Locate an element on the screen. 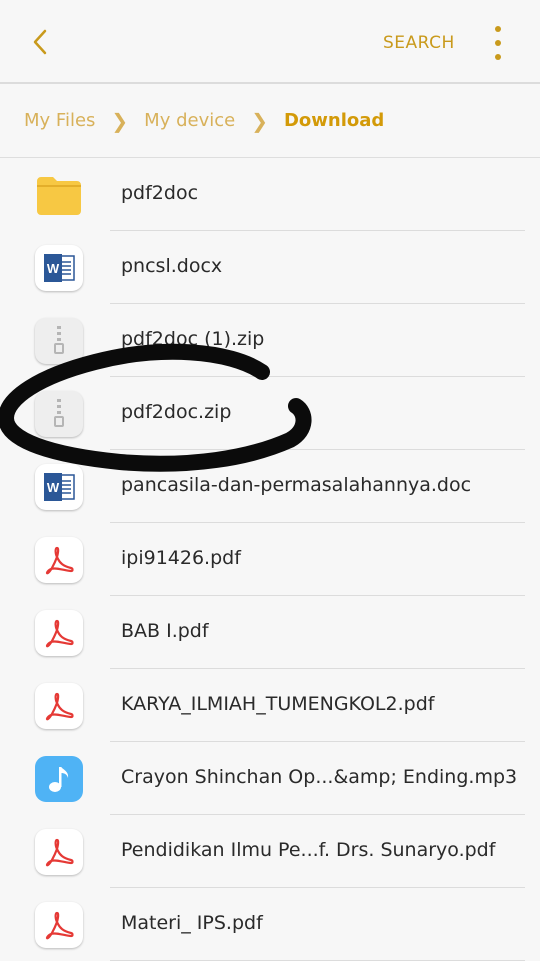  file-name: BAB I.pdf is located at coordinates (165, 631).